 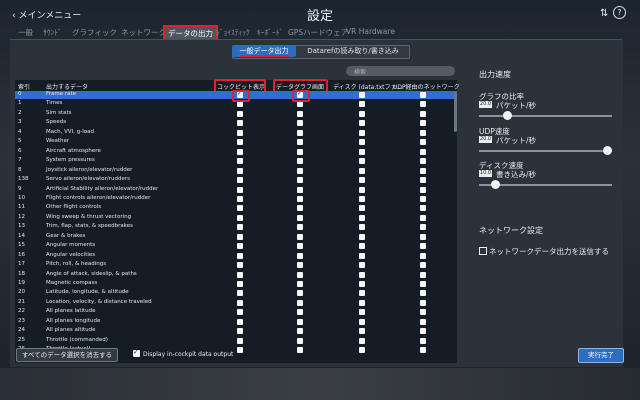 I want to click on table-row: 7 System pressures, so click(x=236, y=161).